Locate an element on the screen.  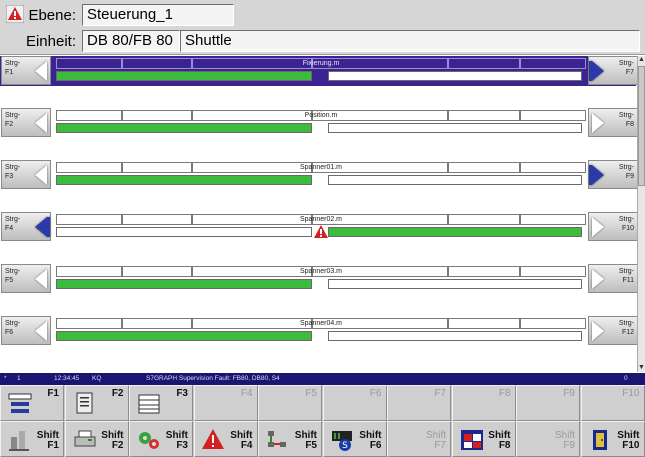
f8-key: F8 is located at coordinates (483, 403).